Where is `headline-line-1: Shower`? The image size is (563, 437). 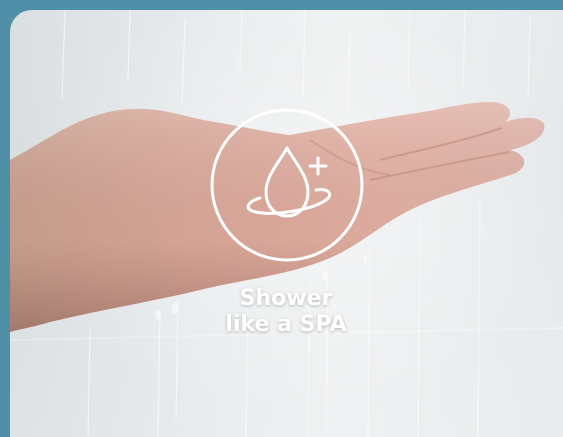
headline-line-1: Shower is located at coordinates (286, 298).